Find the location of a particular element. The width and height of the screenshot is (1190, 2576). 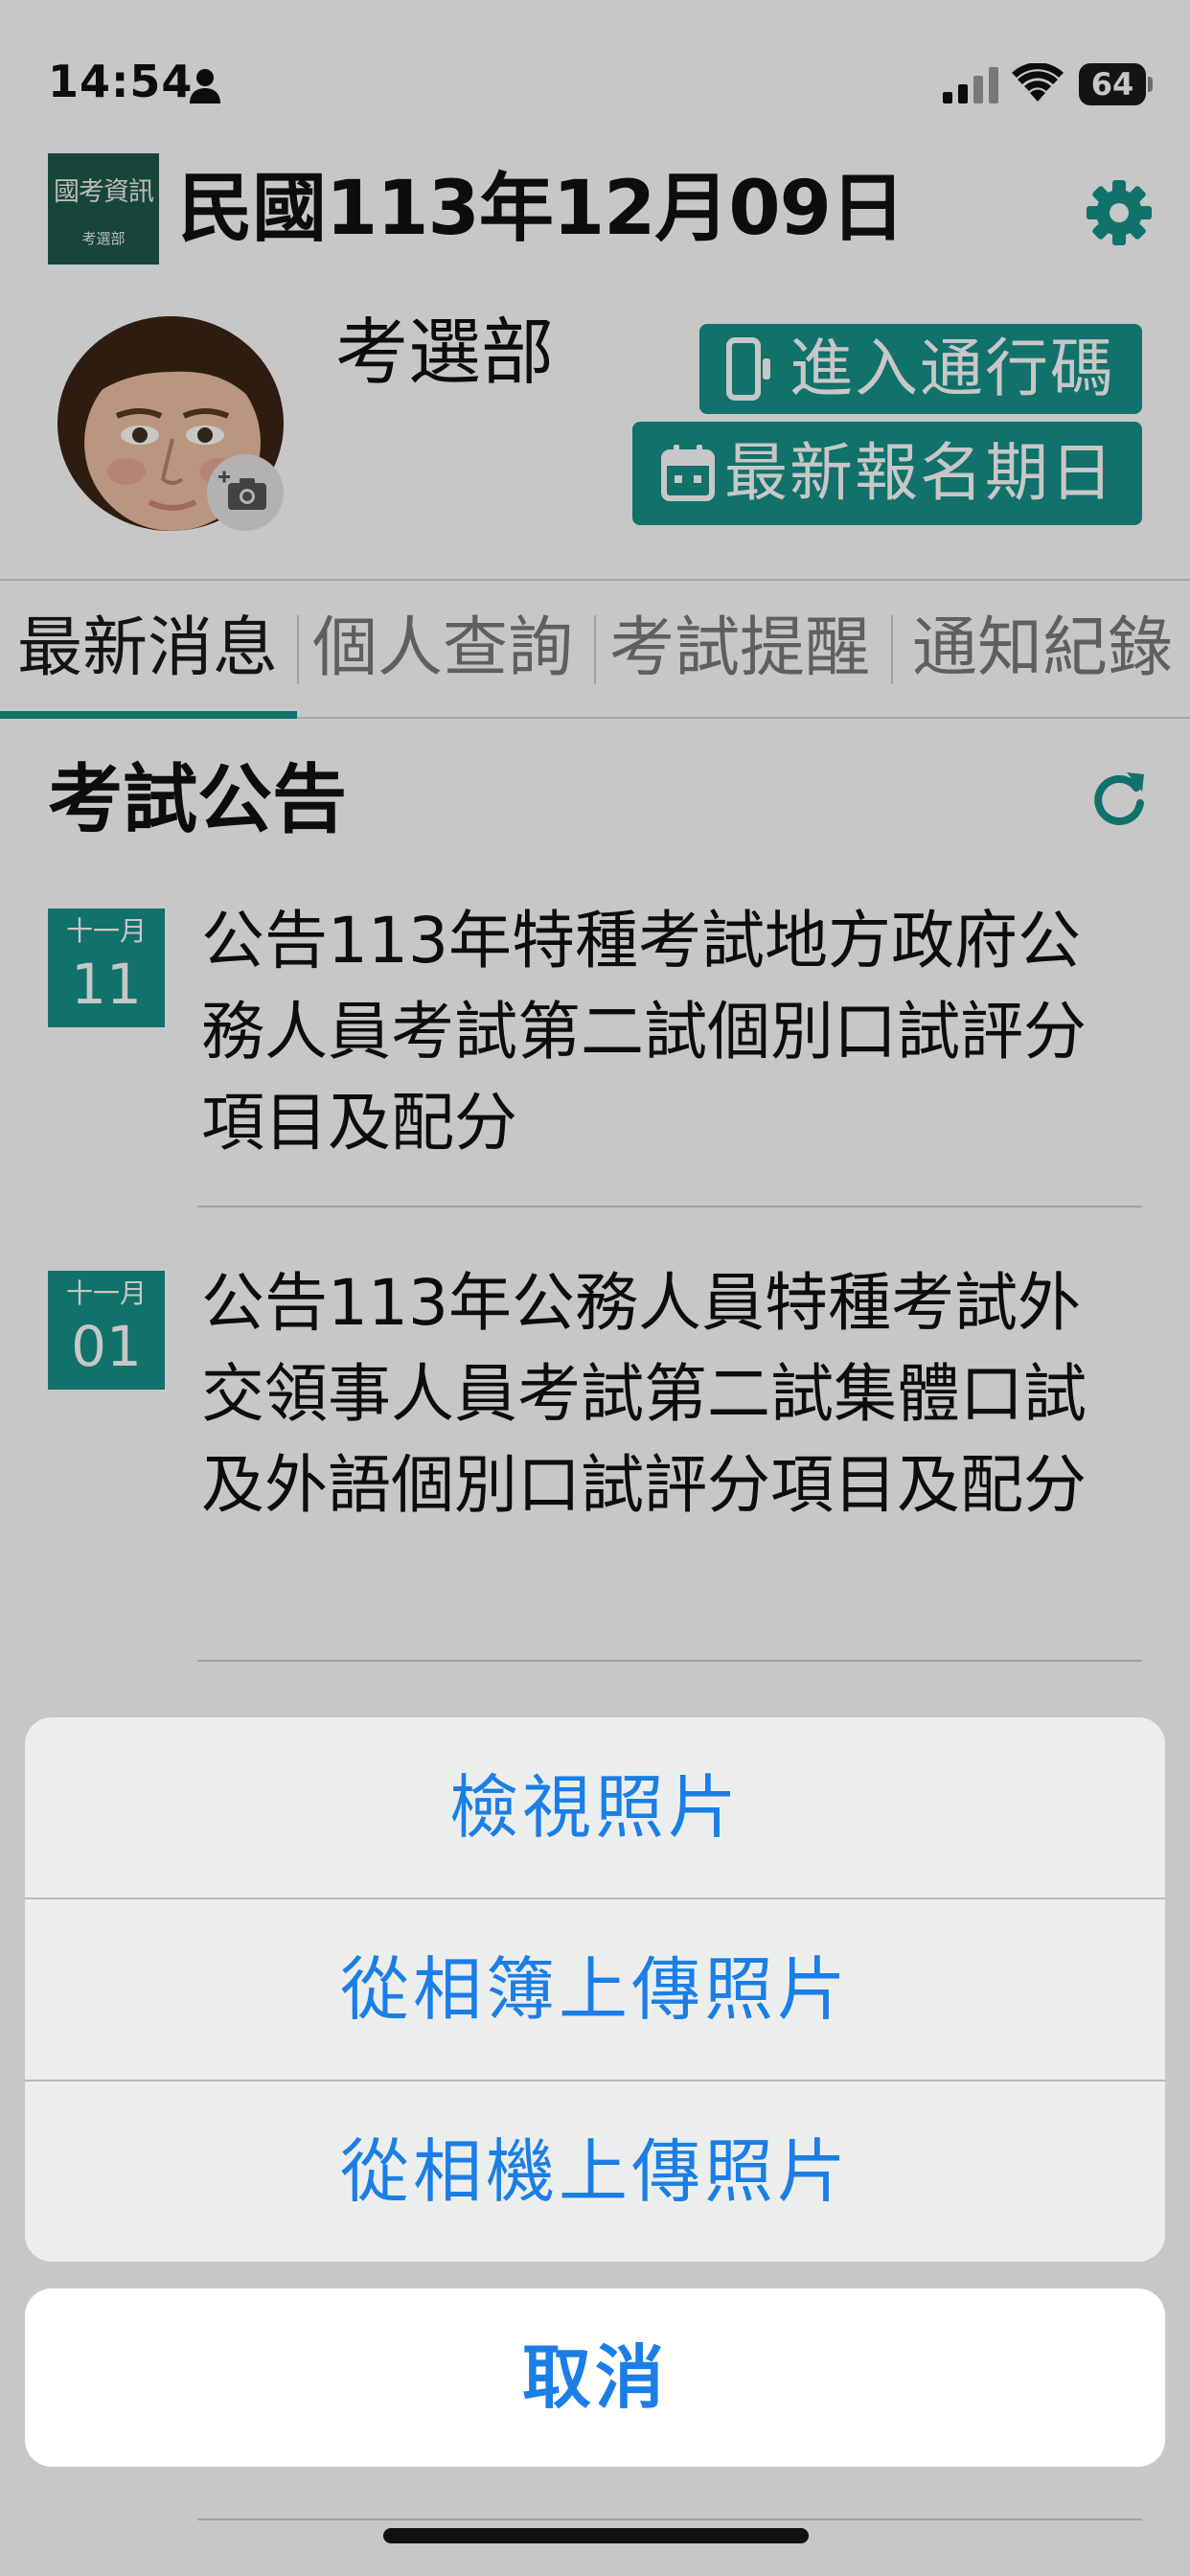

cancel-button: 取消 is located at coordinates (595, 2377).